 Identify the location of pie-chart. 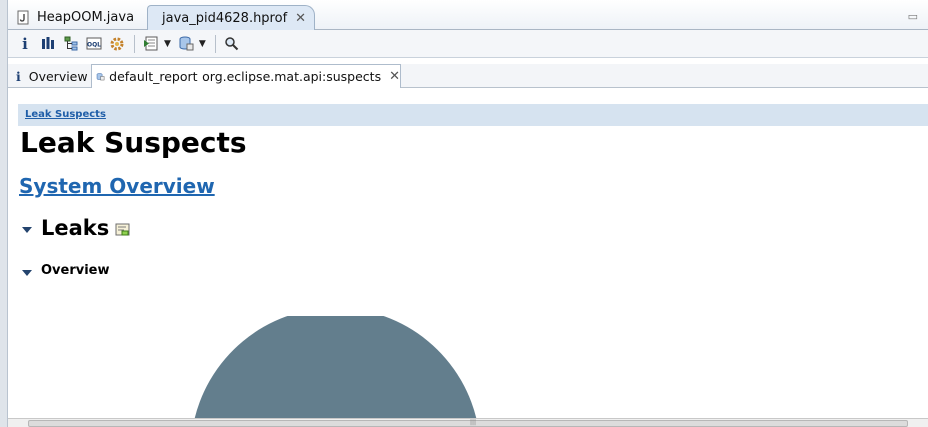
(335, 367).